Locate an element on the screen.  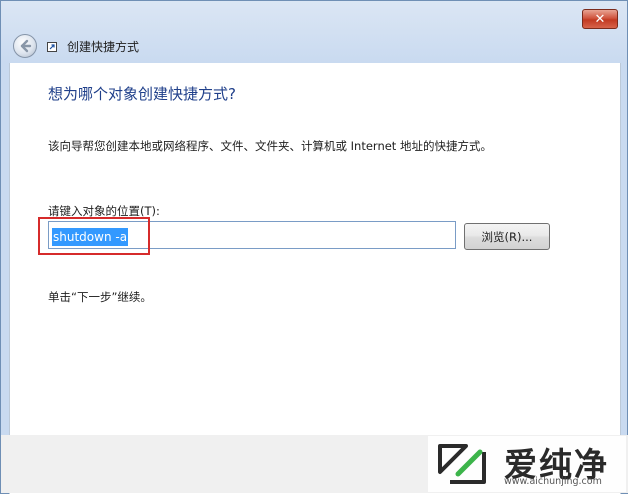
next-instruction: 单击“下一步”继续。 is located at coordinates (100, 297).